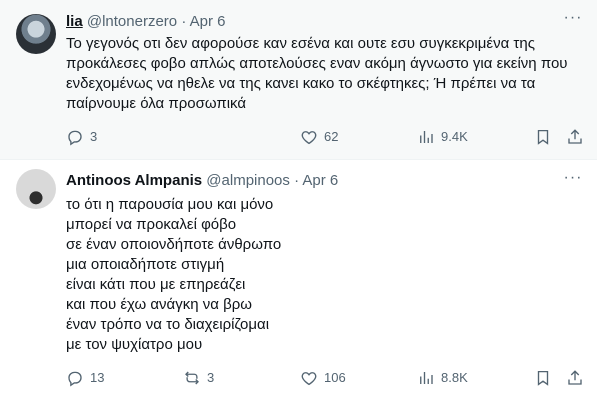 The height and width of the screenshot is (402, 597). I want to click on repost-button: 3, so click(198, 378).